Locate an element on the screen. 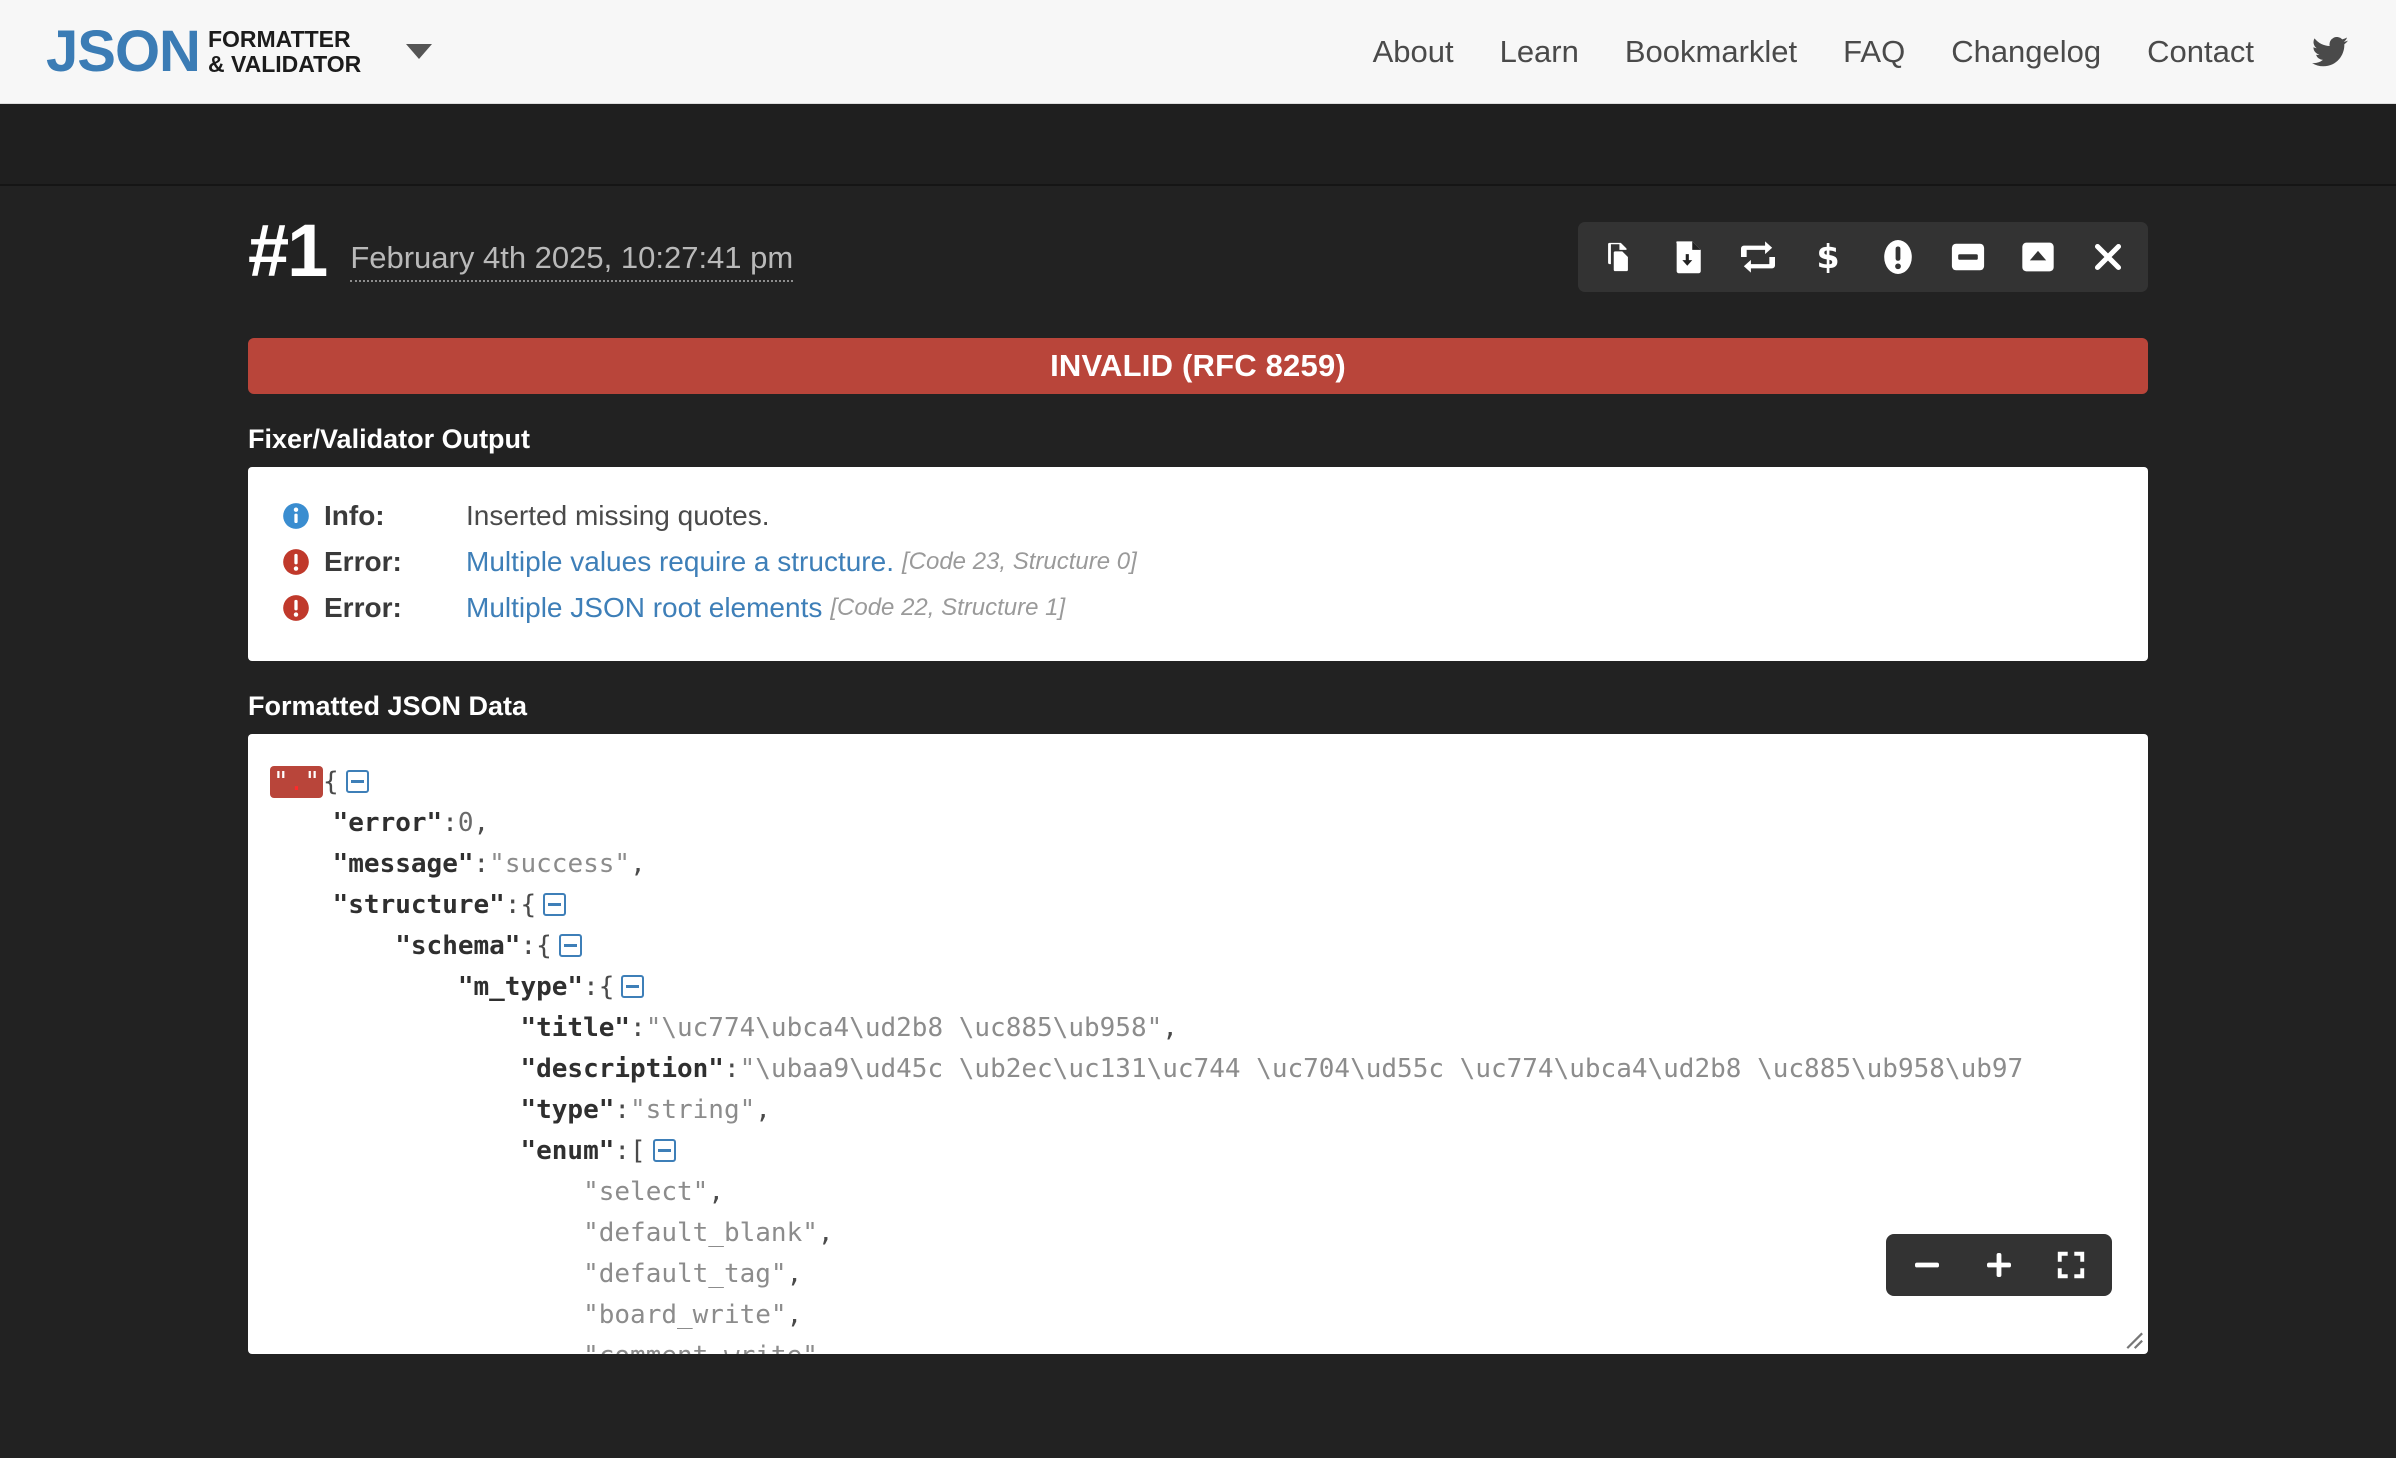 The width and height of the screenshot is (2396, 1458). validator-message-link: Multiple values require a structure. is located at coordinates (680, 562).